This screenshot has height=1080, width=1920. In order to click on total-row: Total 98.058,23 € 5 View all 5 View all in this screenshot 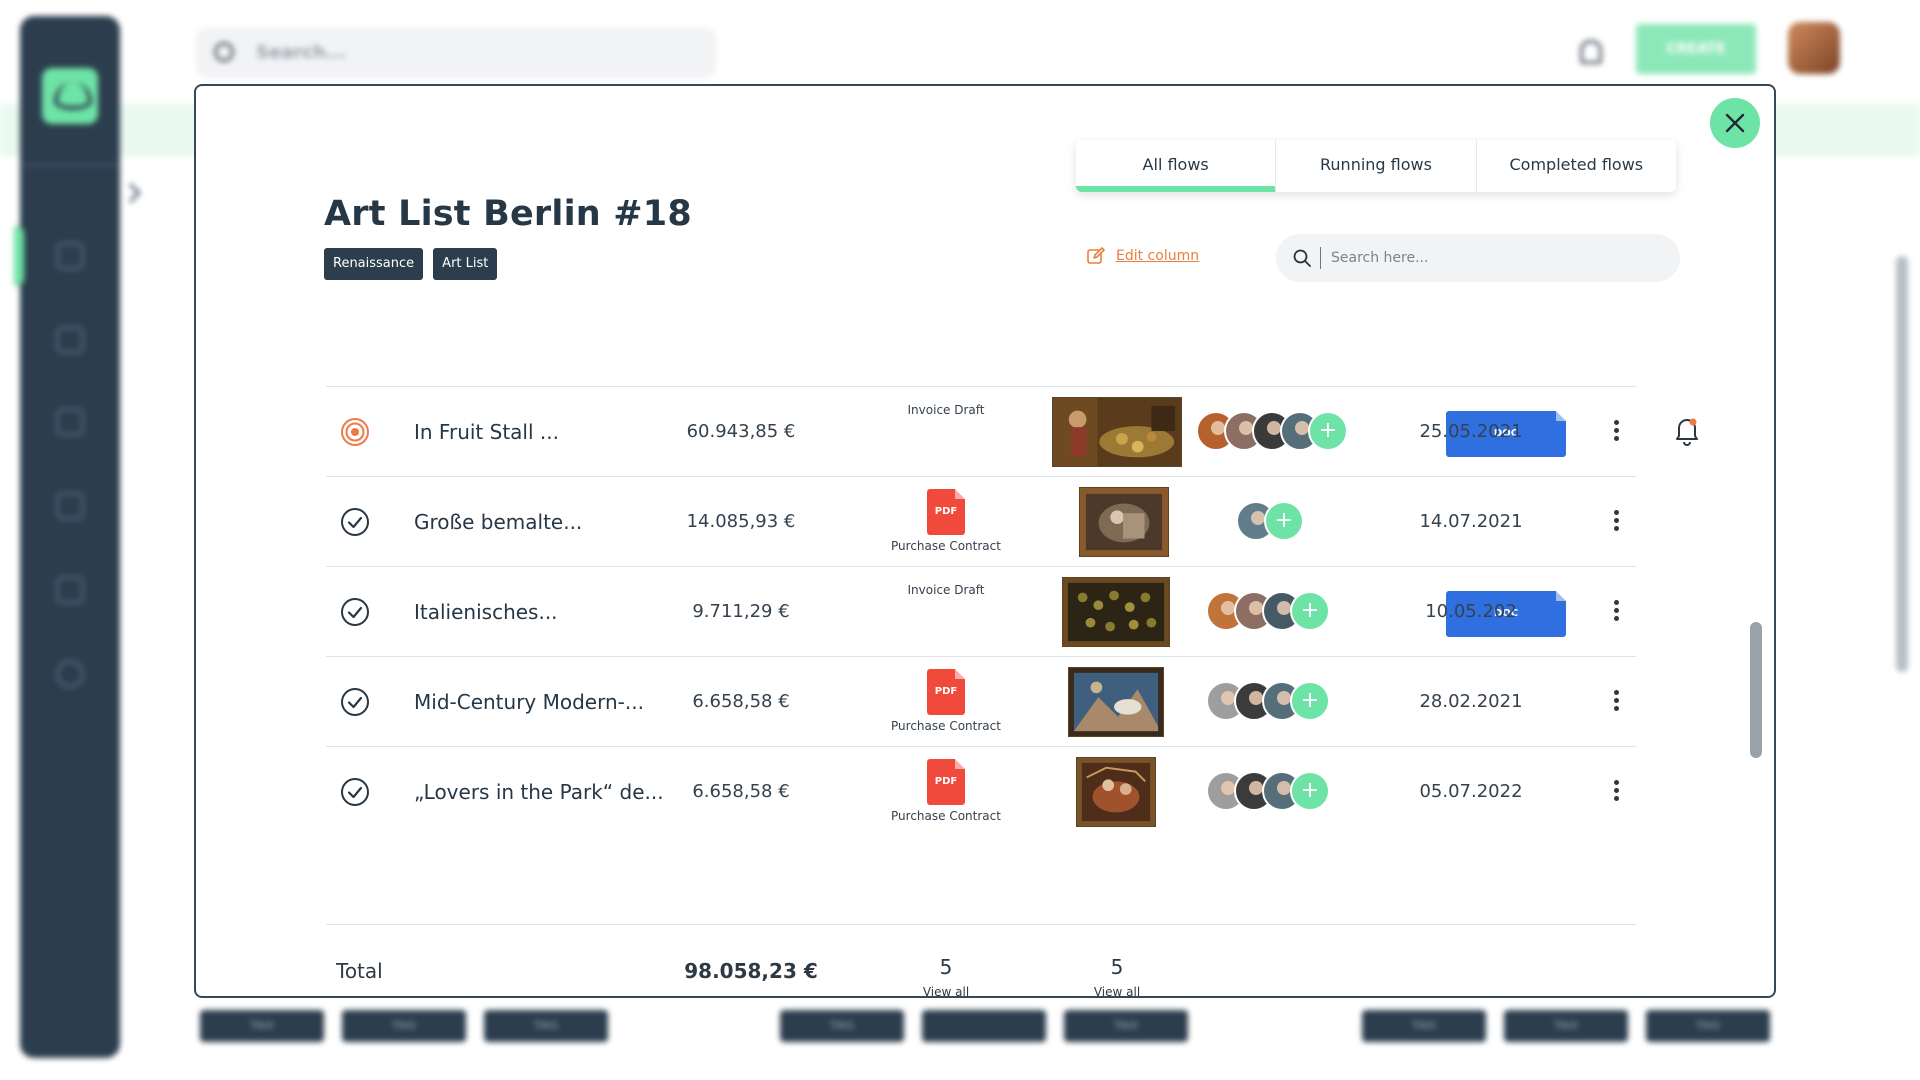, I will do `click(981, 960)`.